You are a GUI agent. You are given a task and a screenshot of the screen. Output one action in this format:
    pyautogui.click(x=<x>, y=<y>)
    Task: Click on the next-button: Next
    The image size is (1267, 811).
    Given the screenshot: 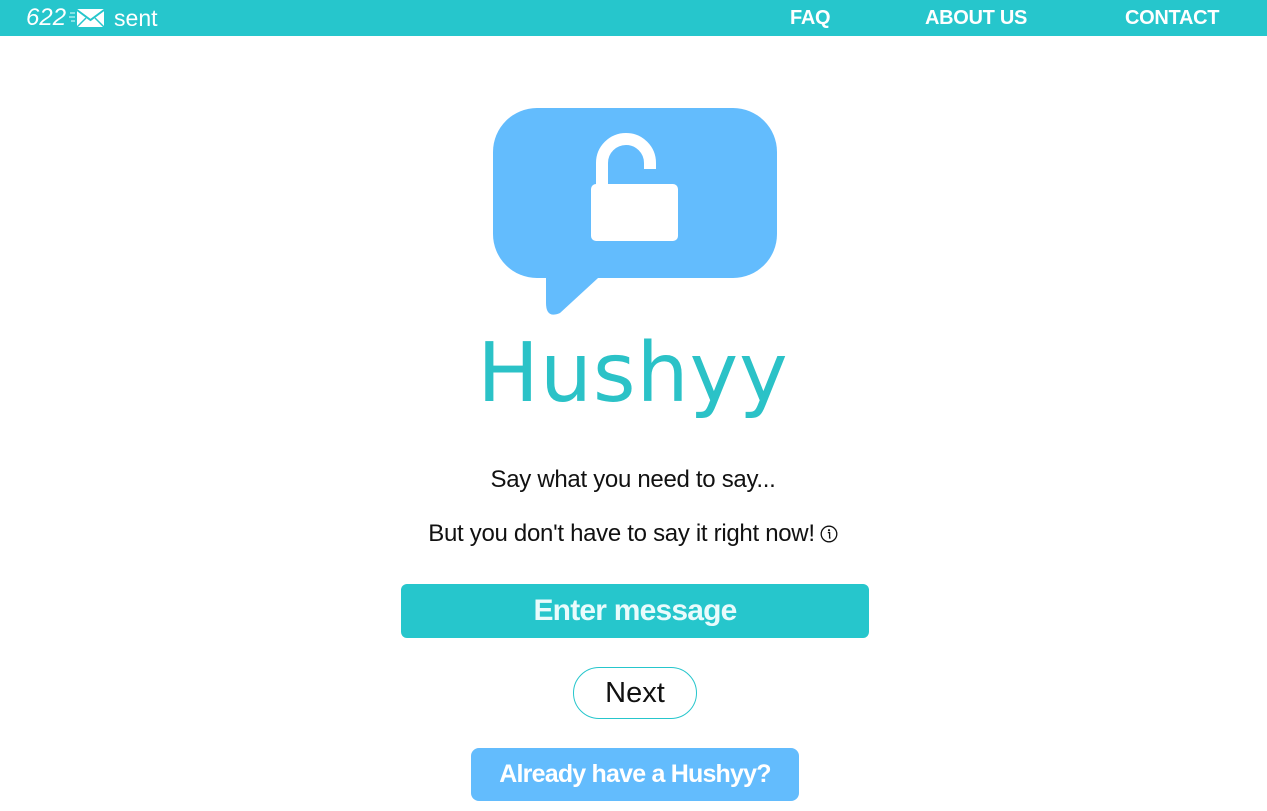 What is the action you would take?
    pyautogui.click(x=635, y=693)
    